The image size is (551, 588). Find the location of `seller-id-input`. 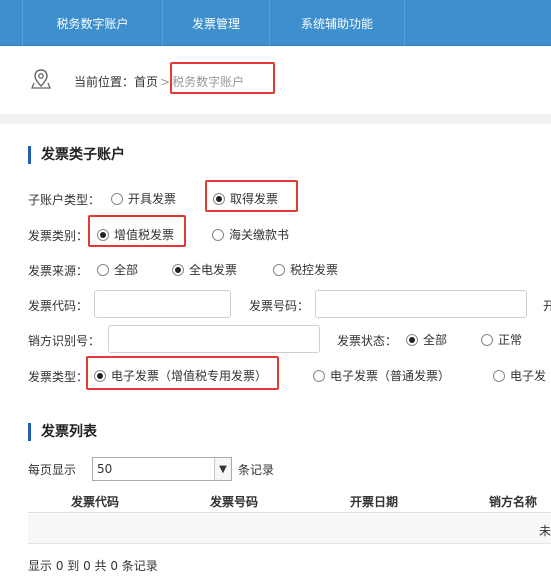

seller-id-input is located at coordinates (214, 339).